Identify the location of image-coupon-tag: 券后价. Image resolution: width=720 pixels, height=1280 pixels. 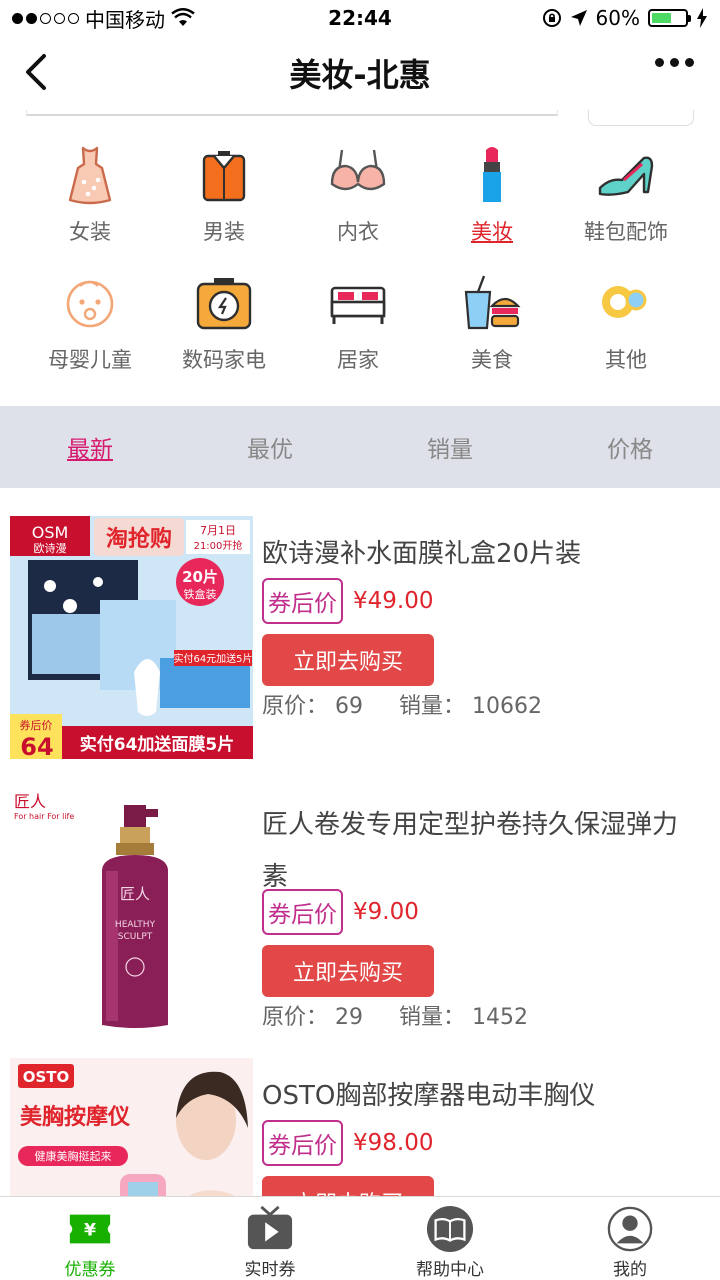
(36, 725).